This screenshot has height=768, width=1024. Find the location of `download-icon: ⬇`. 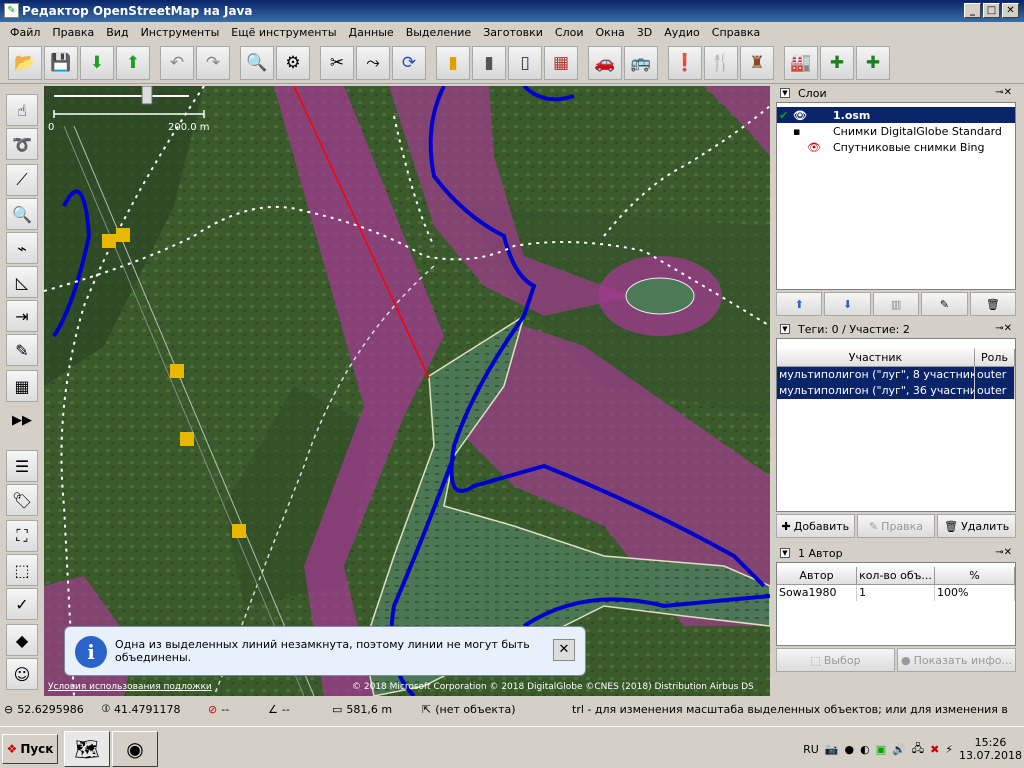

download-icon: ⬇ is located at coordinates (97, 62).